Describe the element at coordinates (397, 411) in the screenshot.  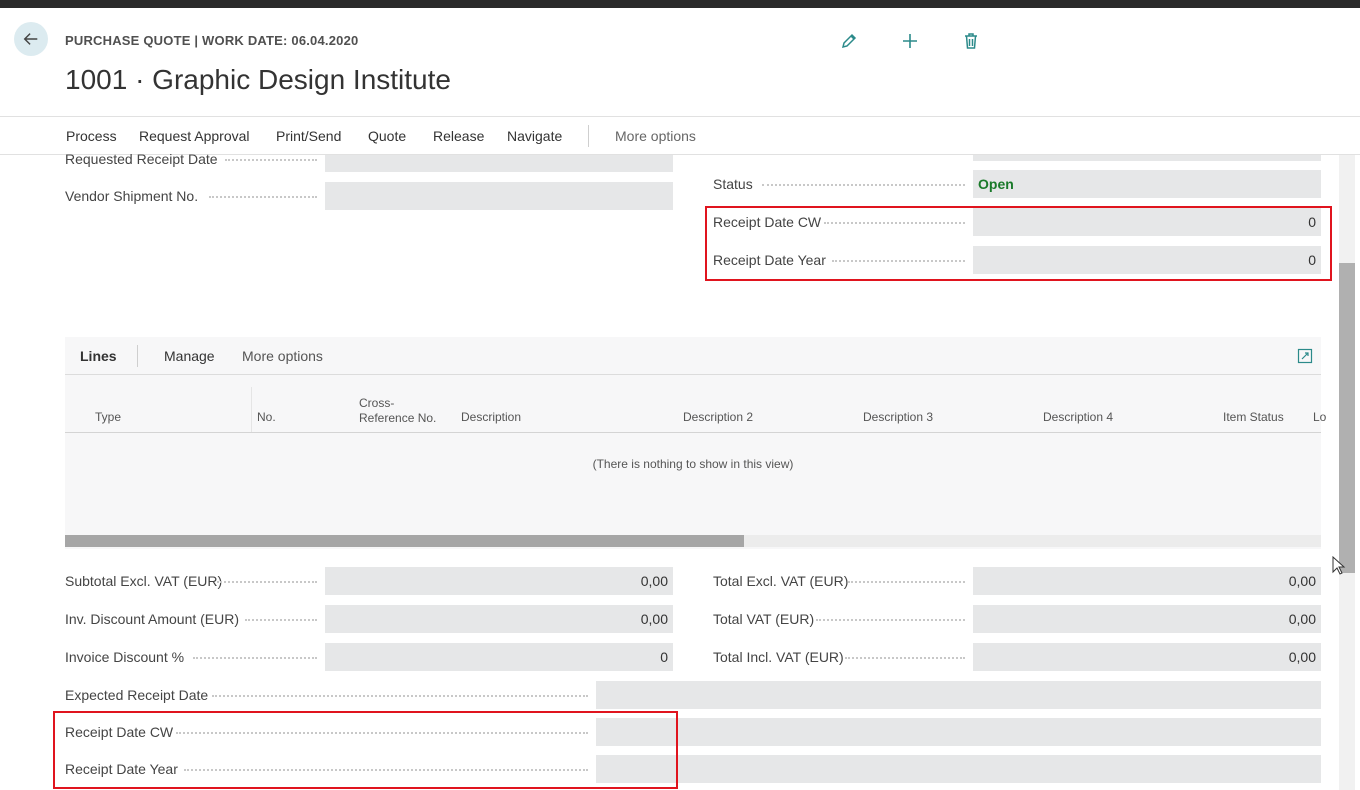
I see `col-cross-reference-no: Cross- Reference No.` at that location.